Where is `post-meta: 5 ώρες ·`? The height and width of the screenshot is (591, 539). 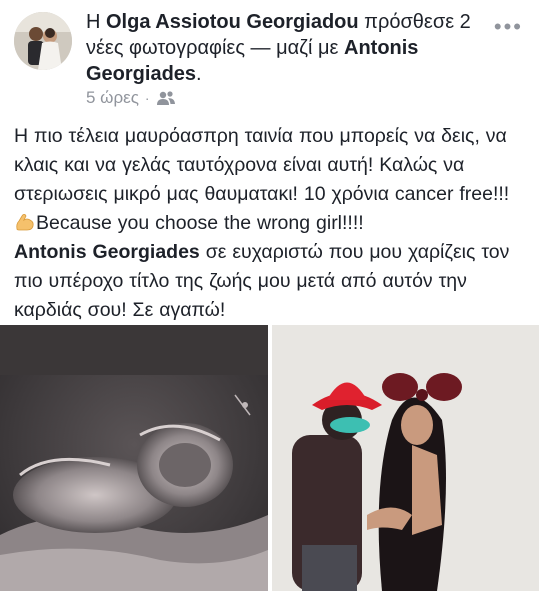
post-meta: 5 ώρες · is located at coordinates (131, 98).